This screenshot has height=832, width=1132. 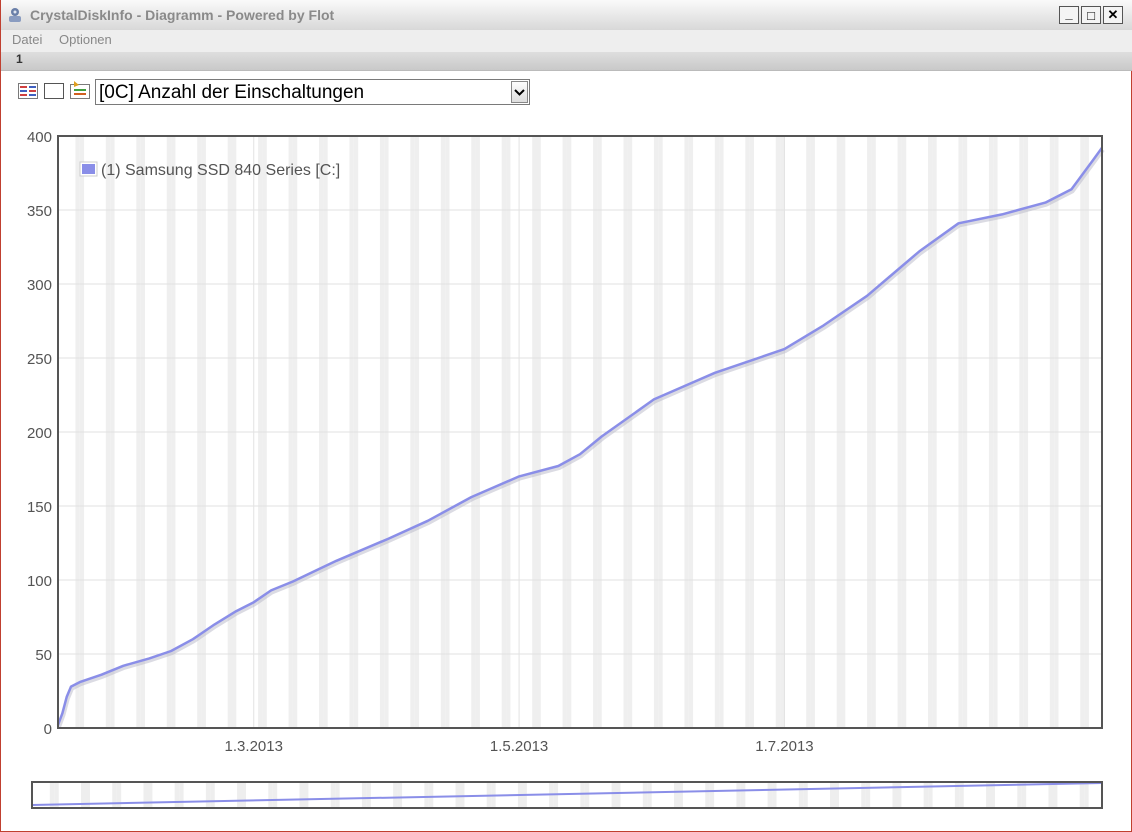 I want to click on y-tick-label: 350, so click(x=39, y=211).